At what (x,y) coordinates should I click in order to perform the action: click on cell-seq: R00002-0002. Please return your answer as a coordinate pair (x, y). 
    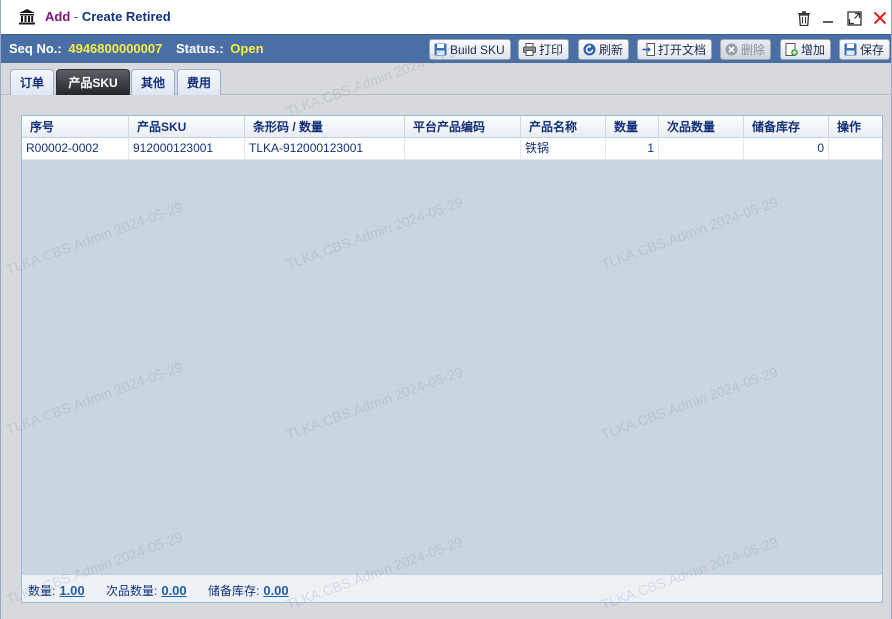
    Looking at the image, I should click on (75, 148).